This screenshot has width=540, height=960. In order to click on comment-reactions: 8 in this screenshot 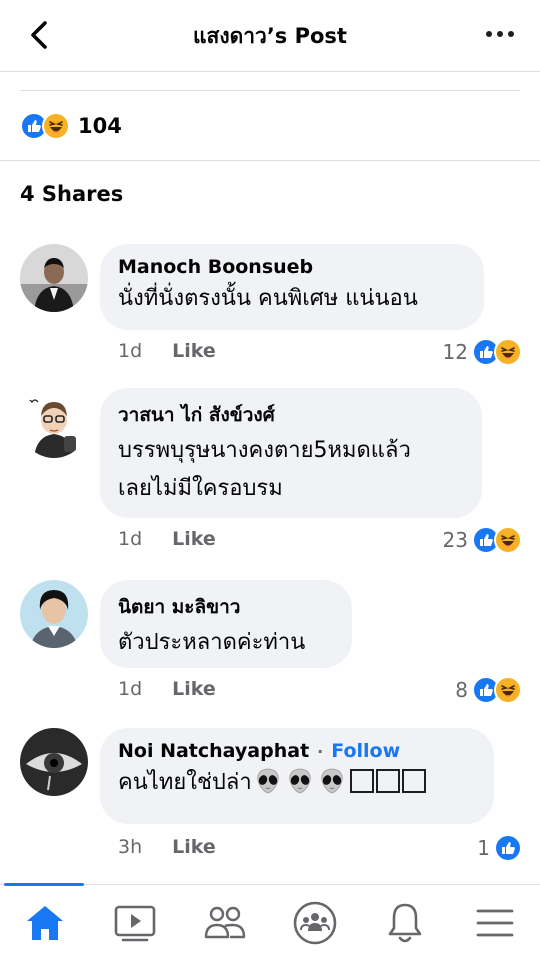, I will do `click(488, 690)`.